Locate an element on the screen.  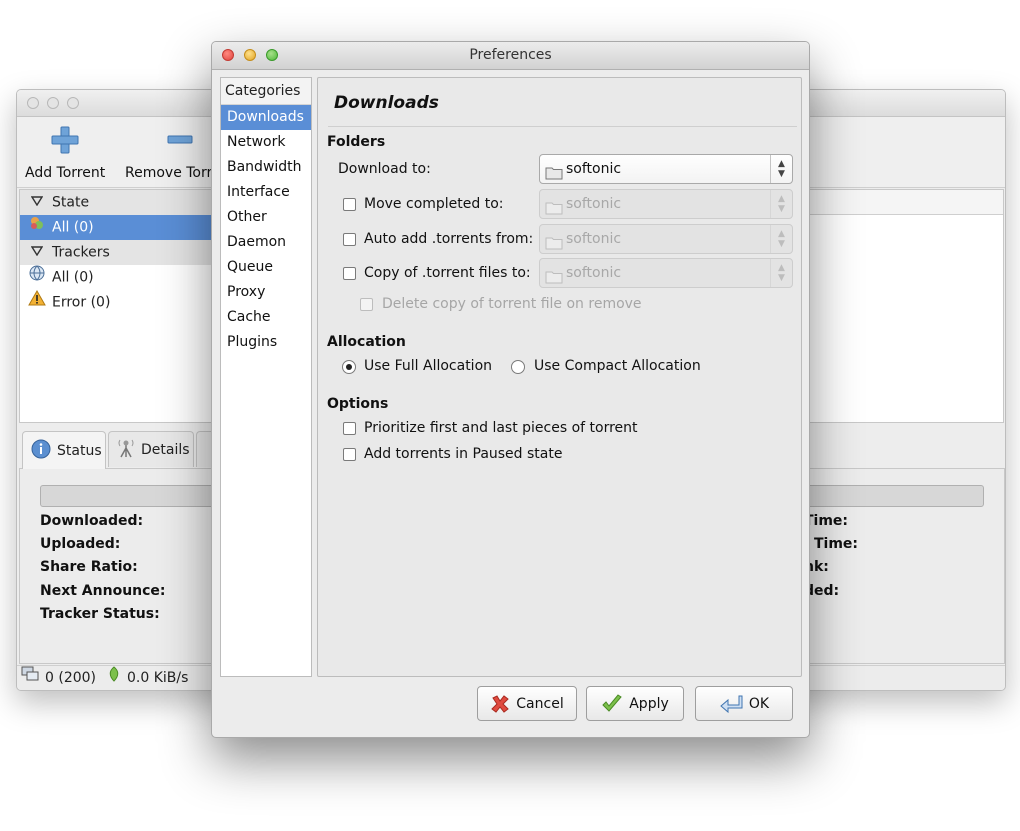
add-paused-label: Add torrents in Paused state is located at coordinates (463, 454).